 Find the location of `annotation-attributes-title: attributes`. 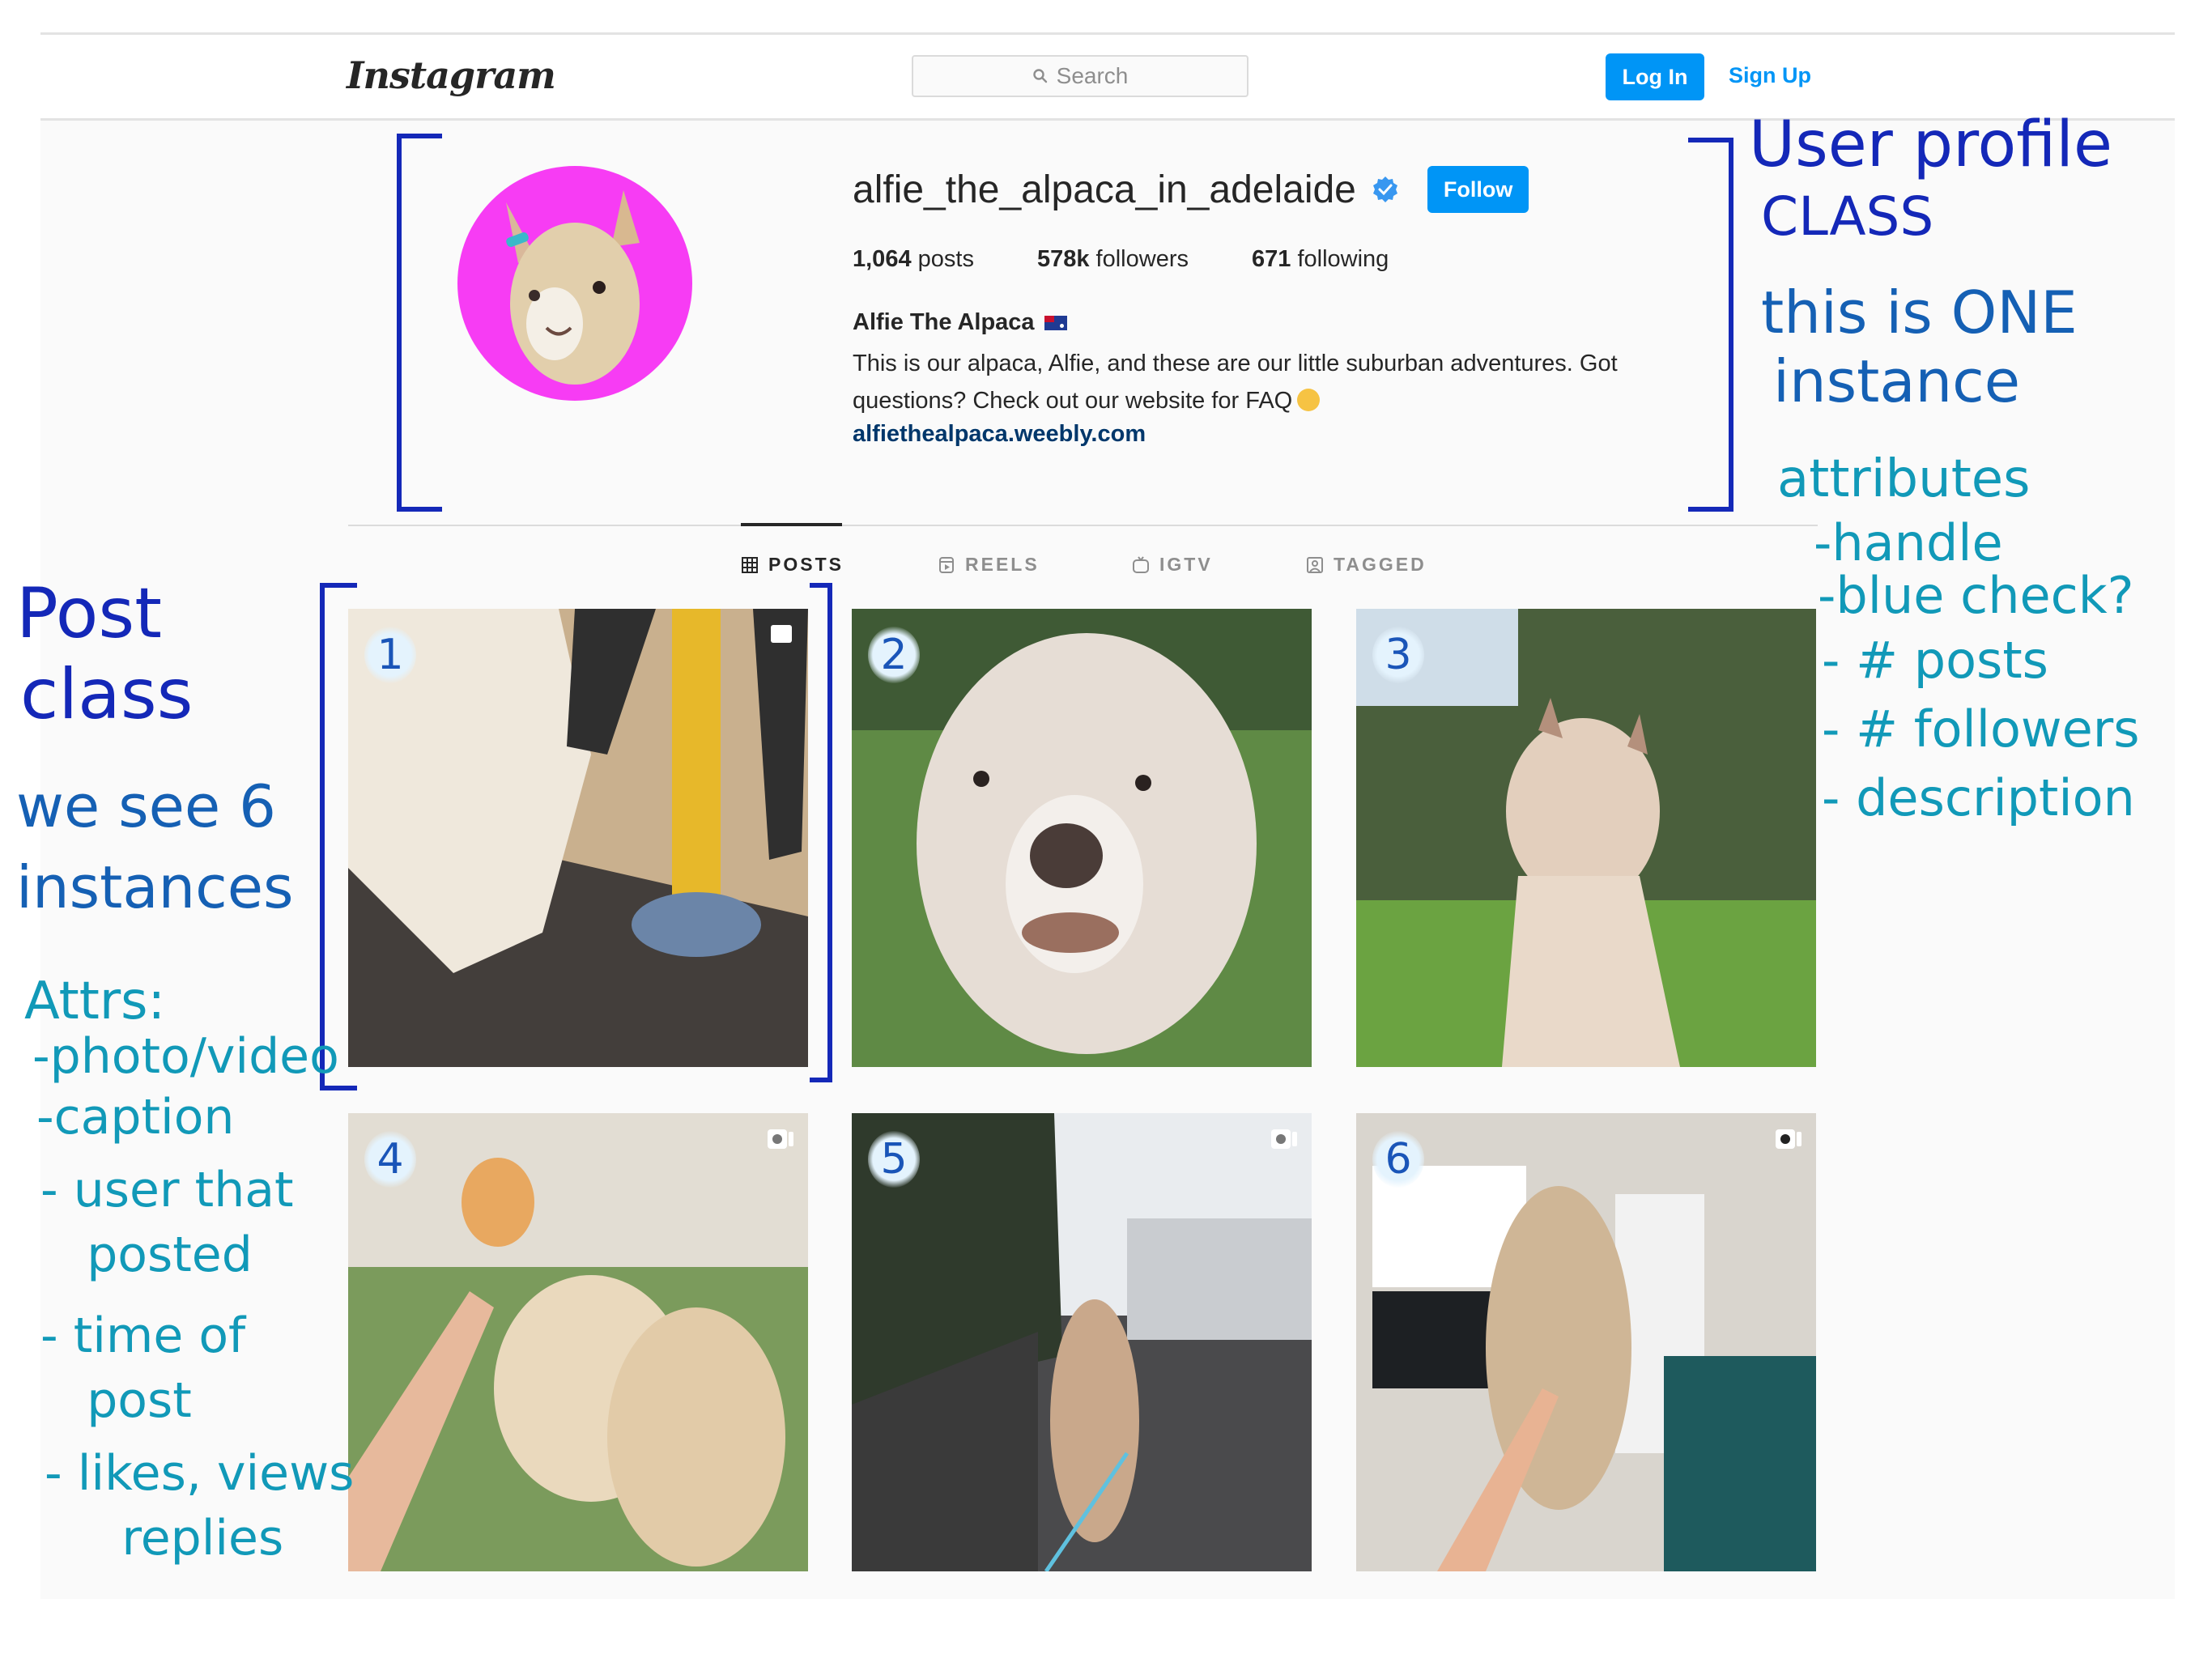

annotation-attributes-title: attributes is located at coordinates (1904, 479).